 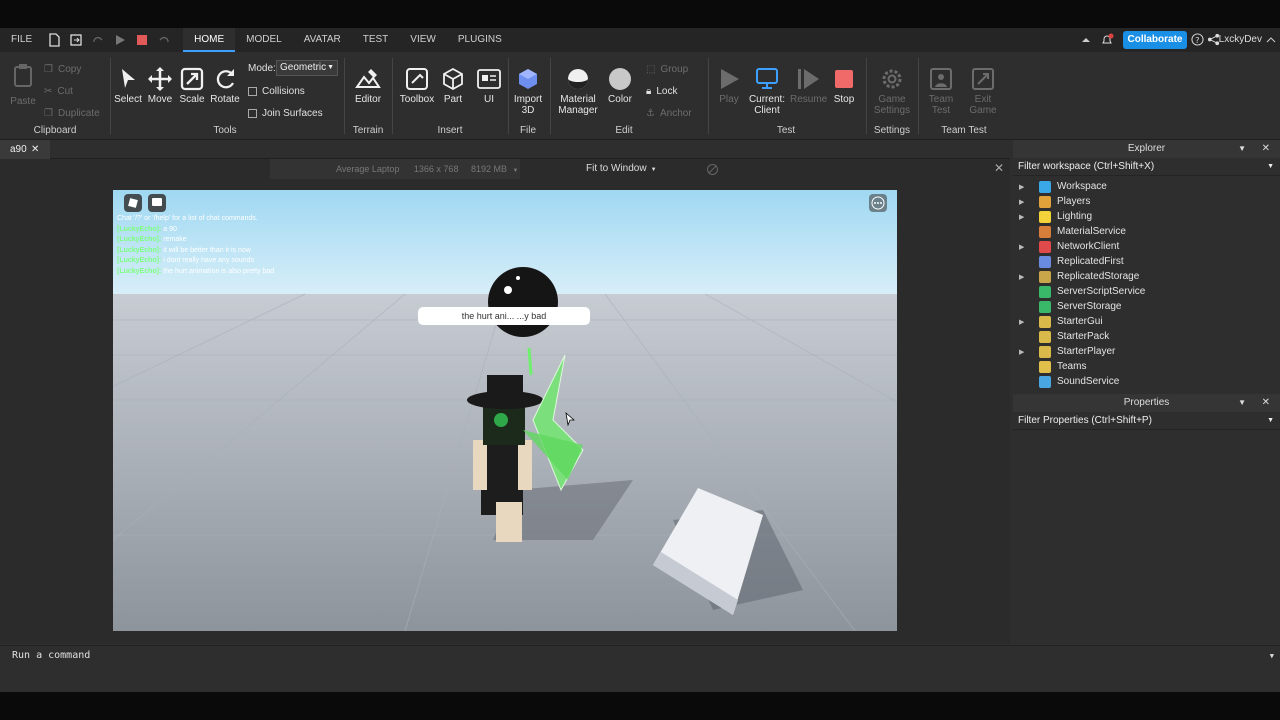 What do you see at coordinates (48, 69) in the screenshot?
I see `copy-icon: ❐` at bounding box center [48, 69].